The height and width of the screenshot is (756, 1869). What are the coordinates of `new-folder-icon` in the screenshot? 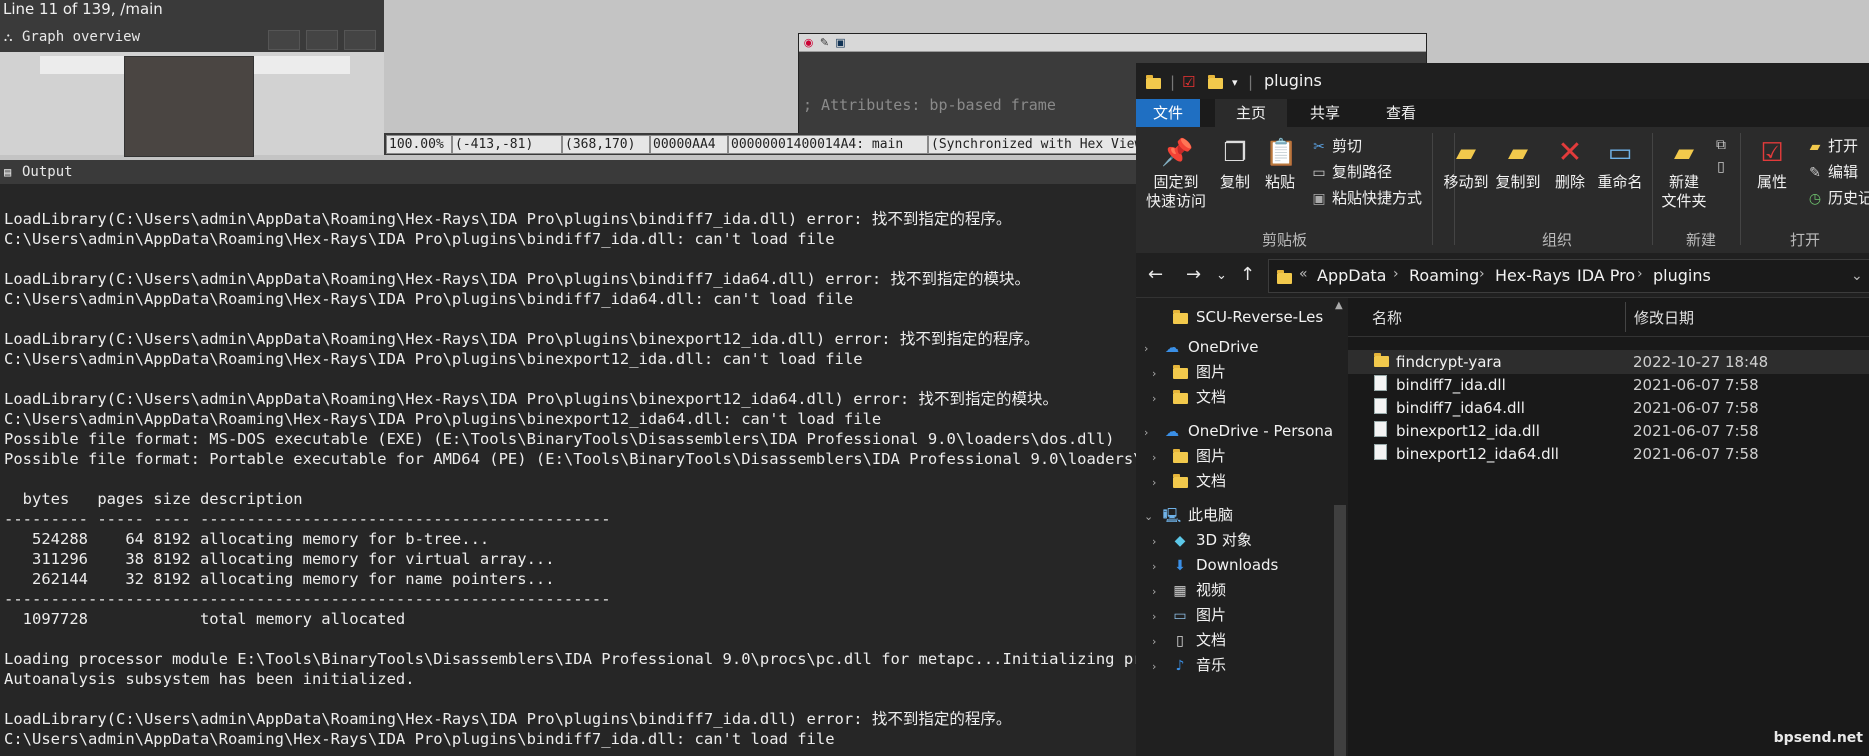 It's located at (1215, 82).